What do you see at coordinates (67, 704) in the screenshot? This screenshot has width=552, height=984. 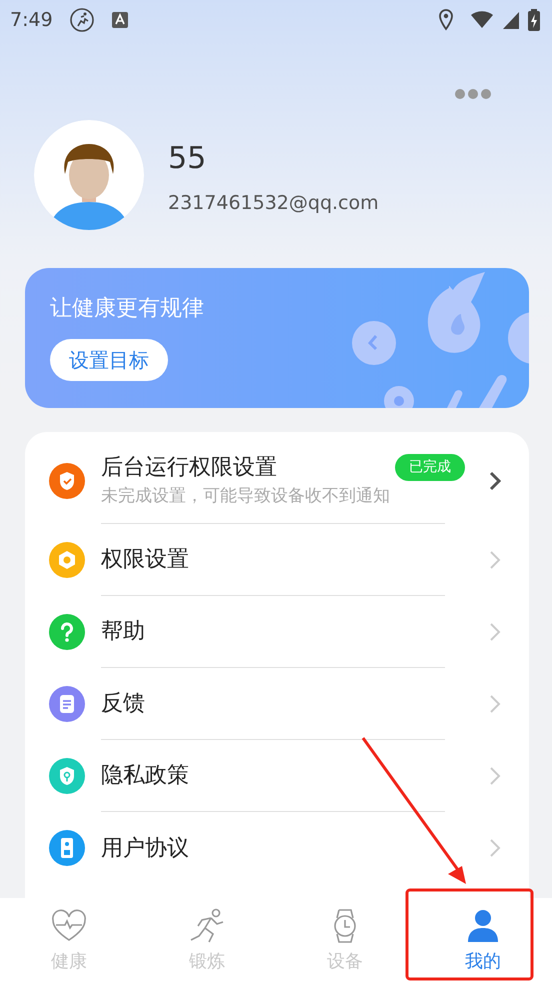 I see `document-icon` at bounding box center [67, 704].